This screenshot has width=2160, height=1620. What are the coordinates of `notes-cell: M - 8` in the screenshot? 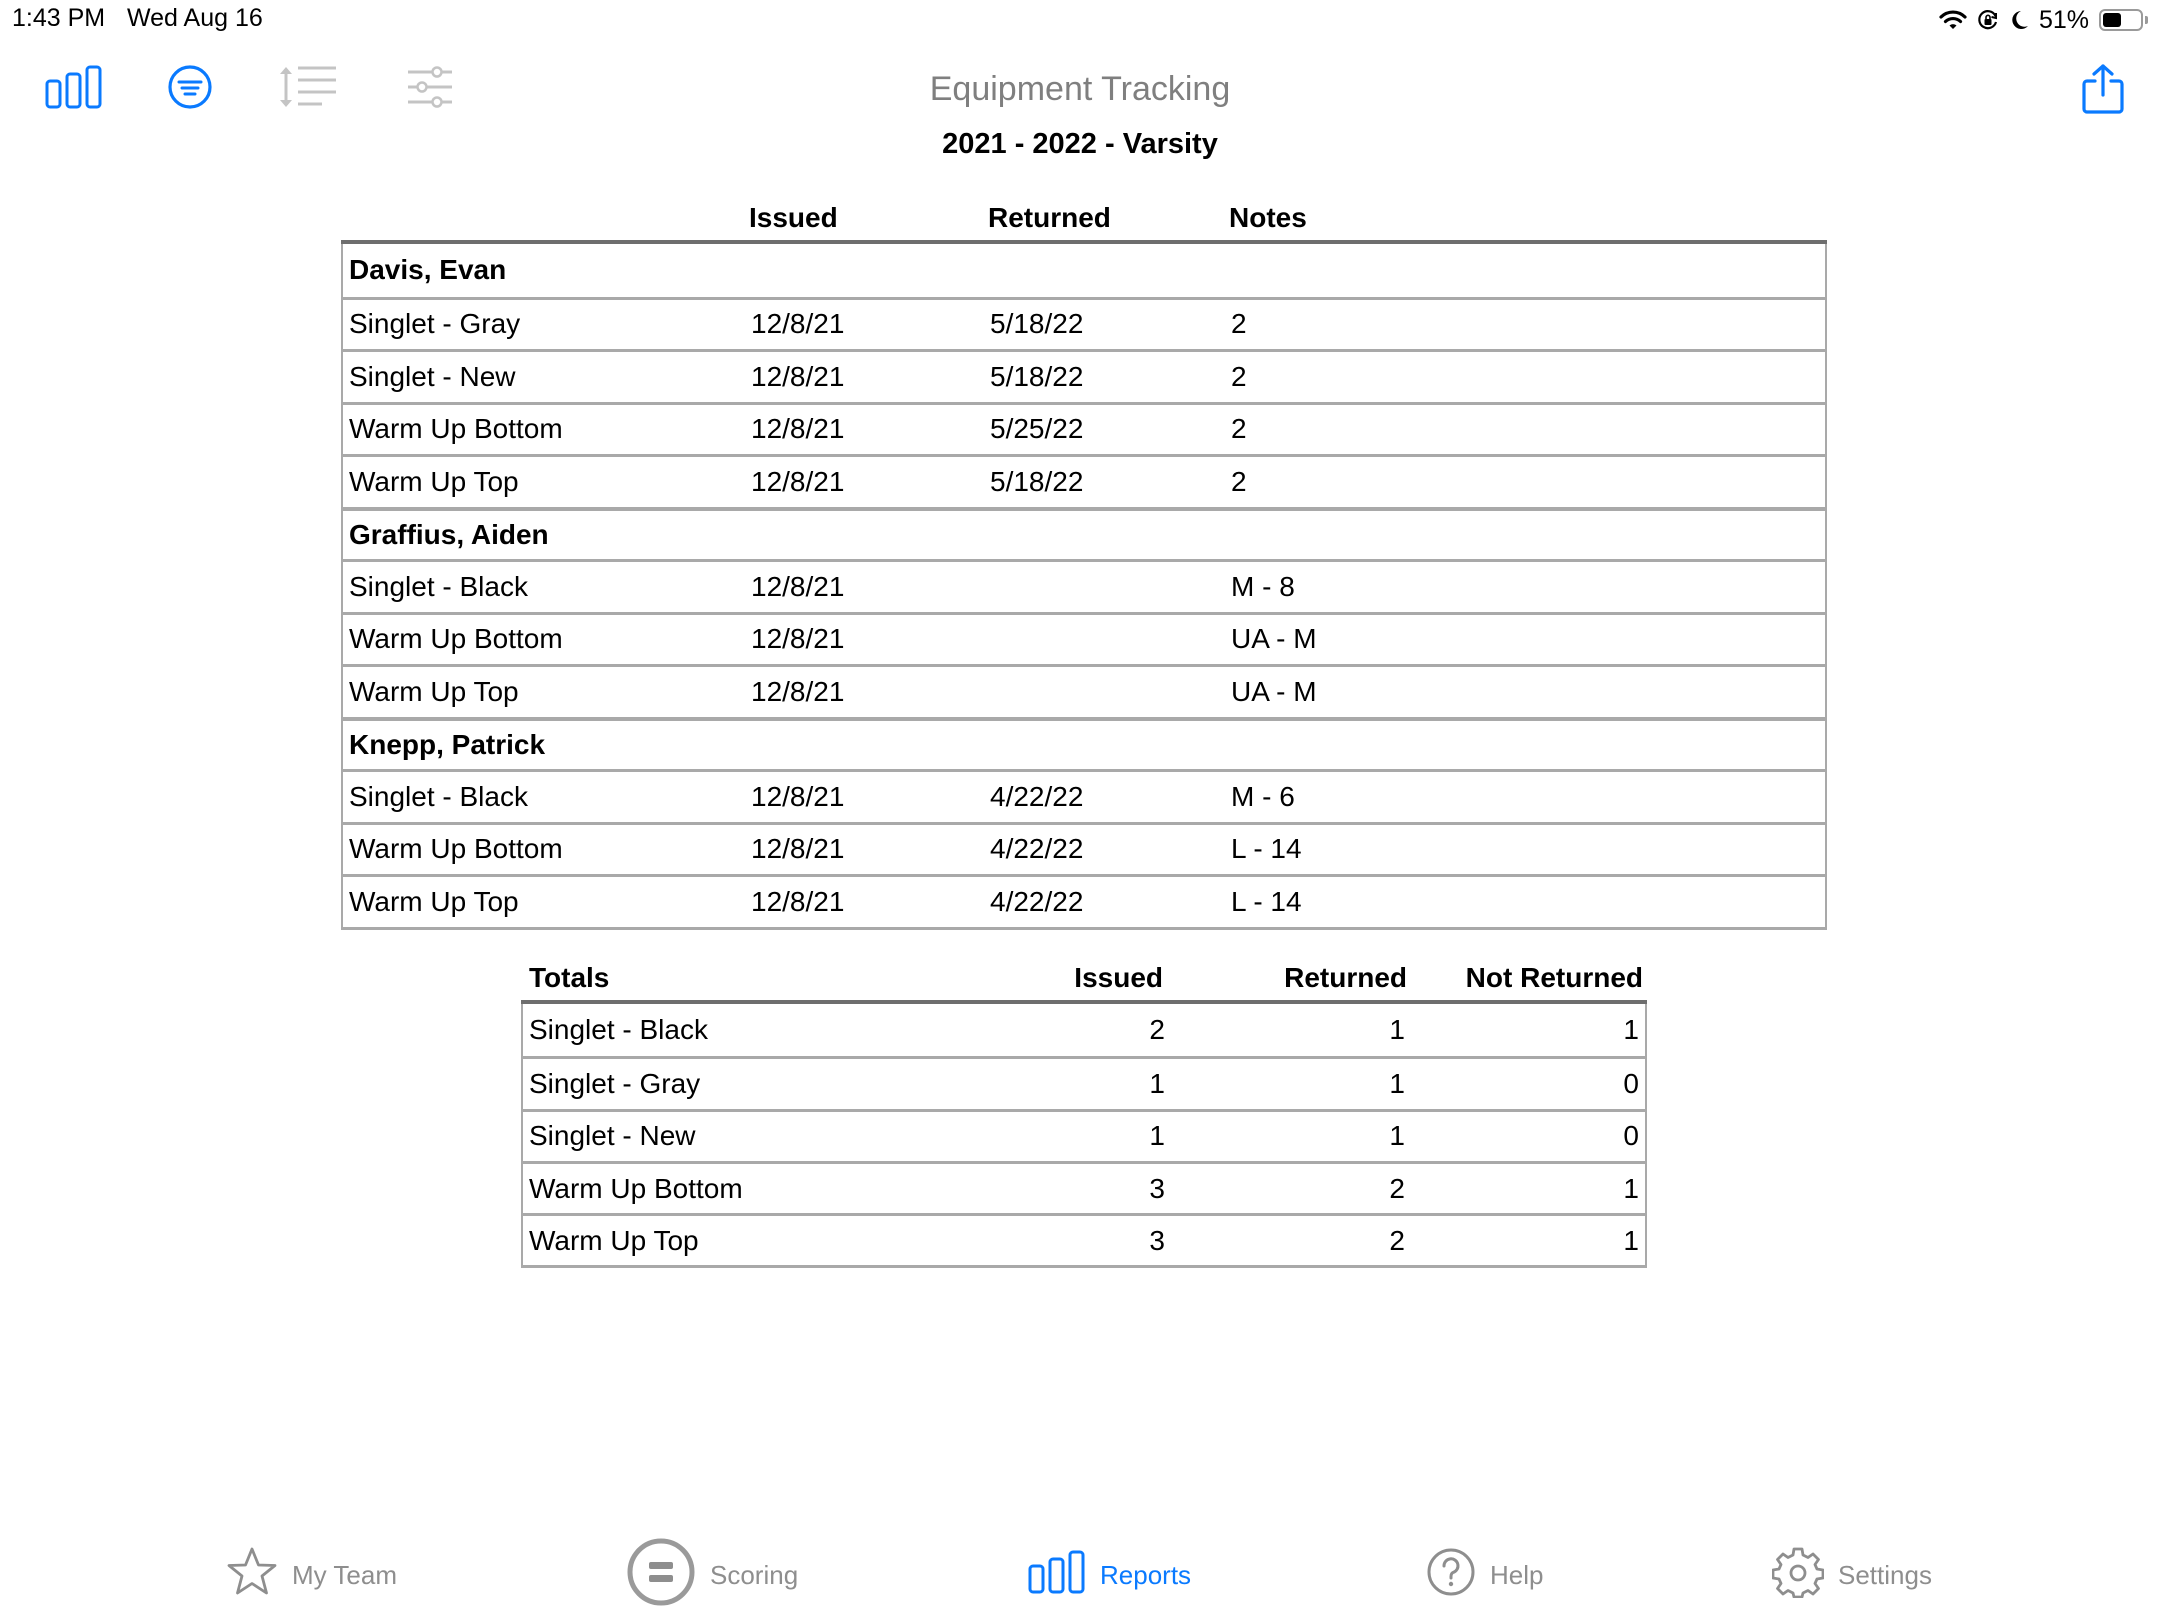 It's located at (1263, 586).